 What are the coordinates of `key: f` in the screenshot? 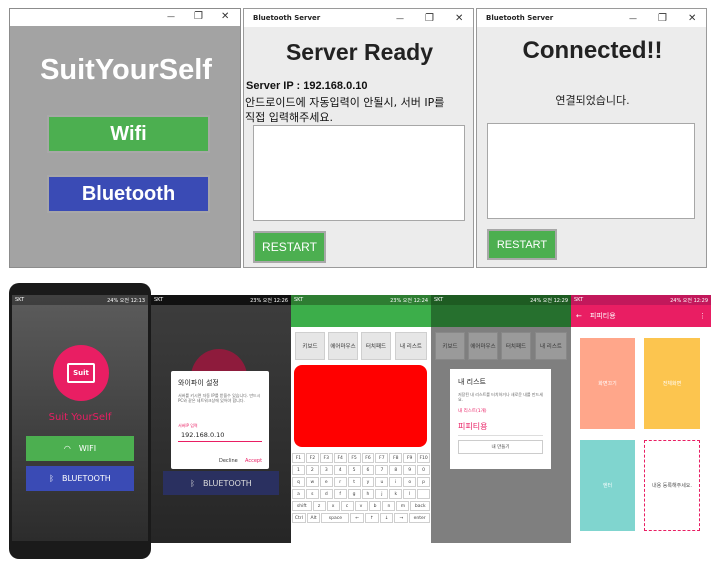 It's located at (340, 494).